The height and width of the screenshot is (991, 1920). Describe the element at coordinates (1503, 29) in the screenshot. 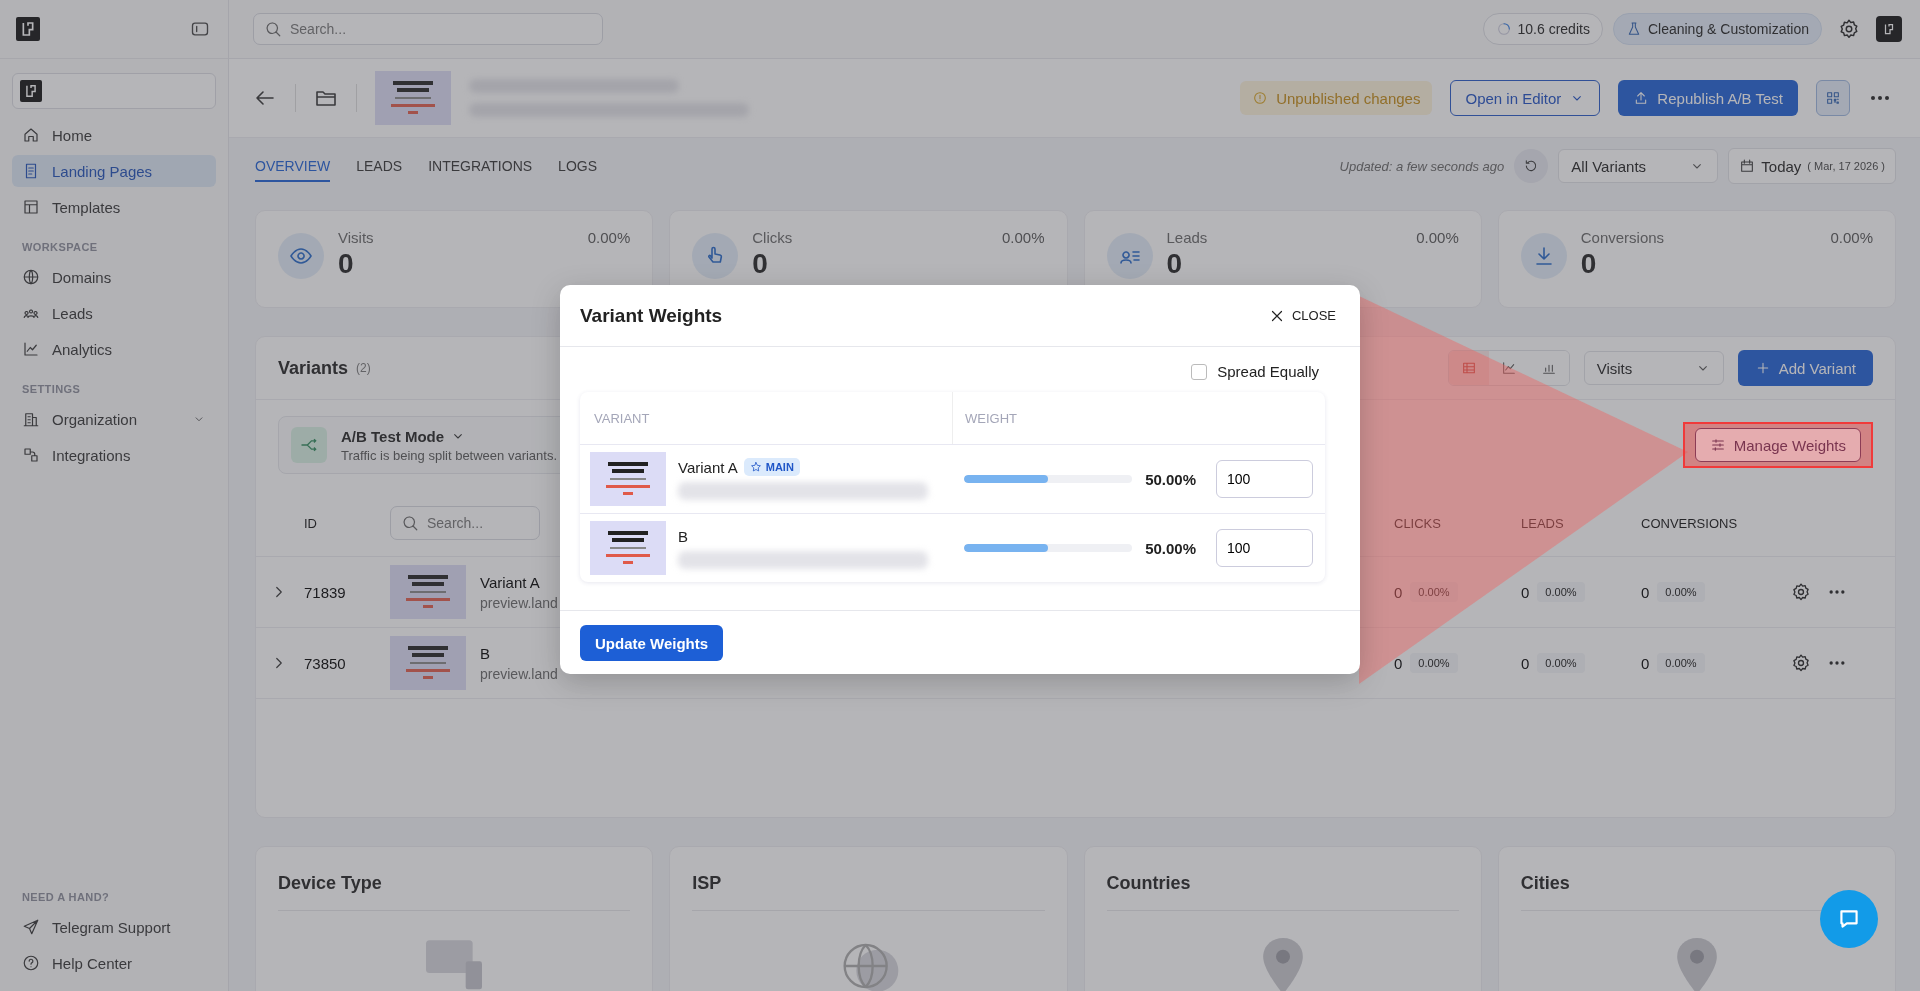

I see `progress-ring-icon` at that location.